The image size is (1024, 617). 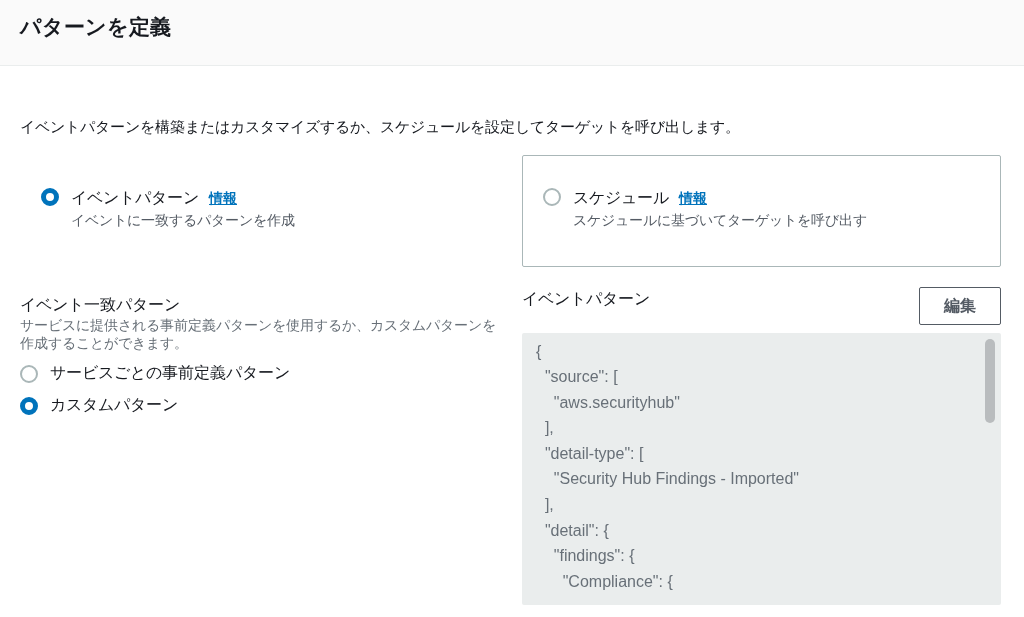 What do you see at coordinates (617, 581) in the screenshot?
I see `code-line: "Compliance": {` at bounding box center [617, 581].